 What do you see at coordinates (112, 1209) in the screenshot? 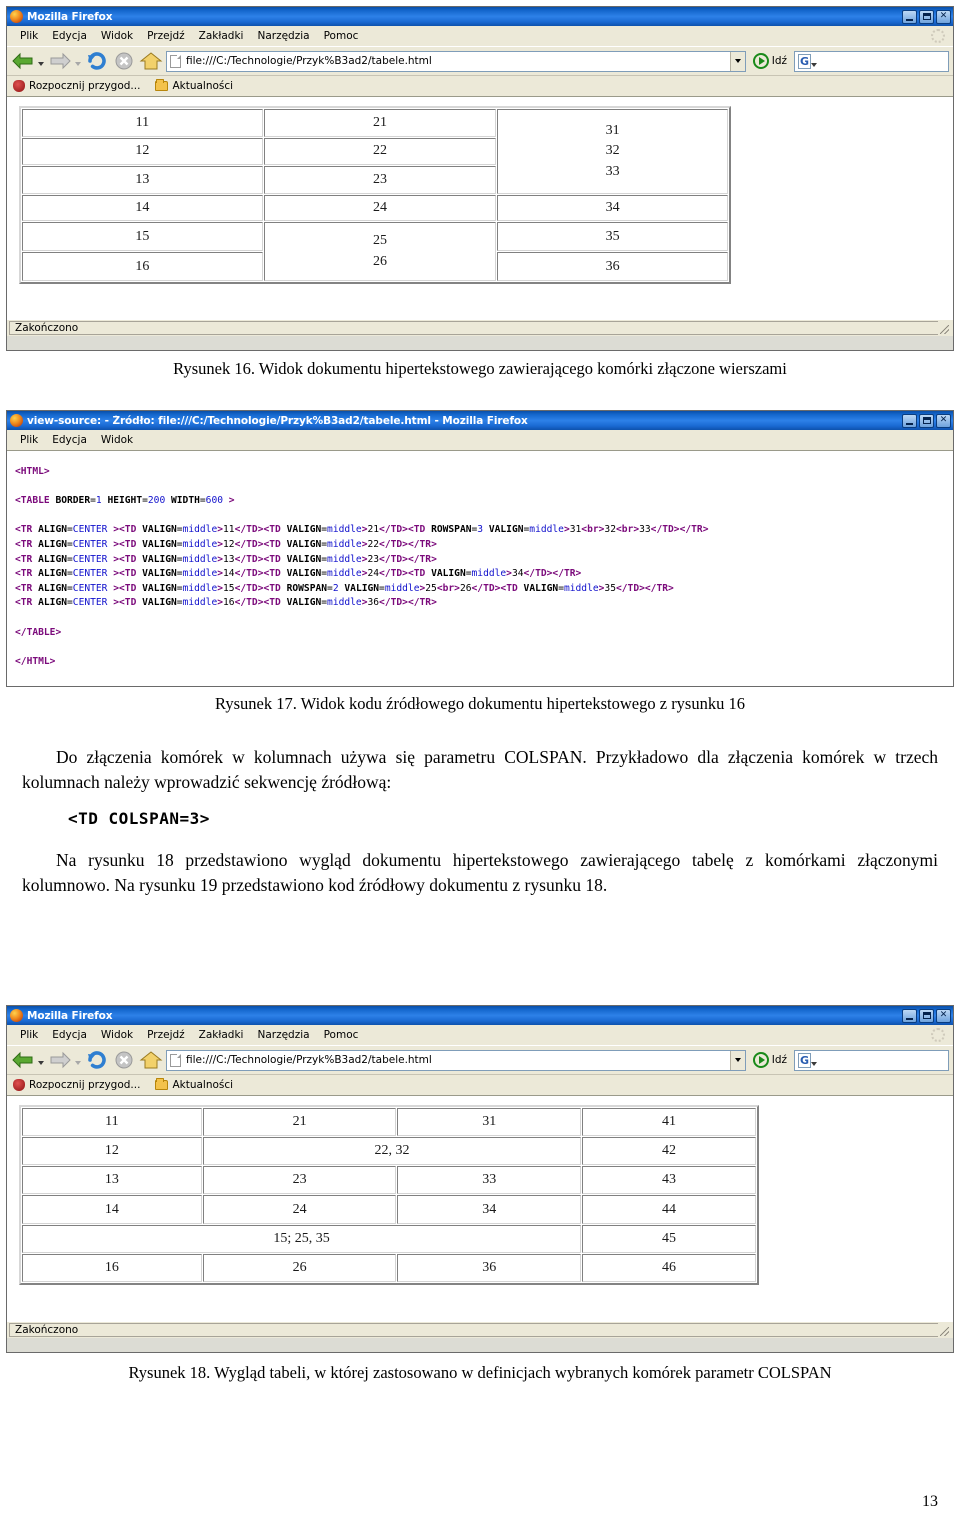
I see `table-cell: 14` at bounding box center [112, 1209].